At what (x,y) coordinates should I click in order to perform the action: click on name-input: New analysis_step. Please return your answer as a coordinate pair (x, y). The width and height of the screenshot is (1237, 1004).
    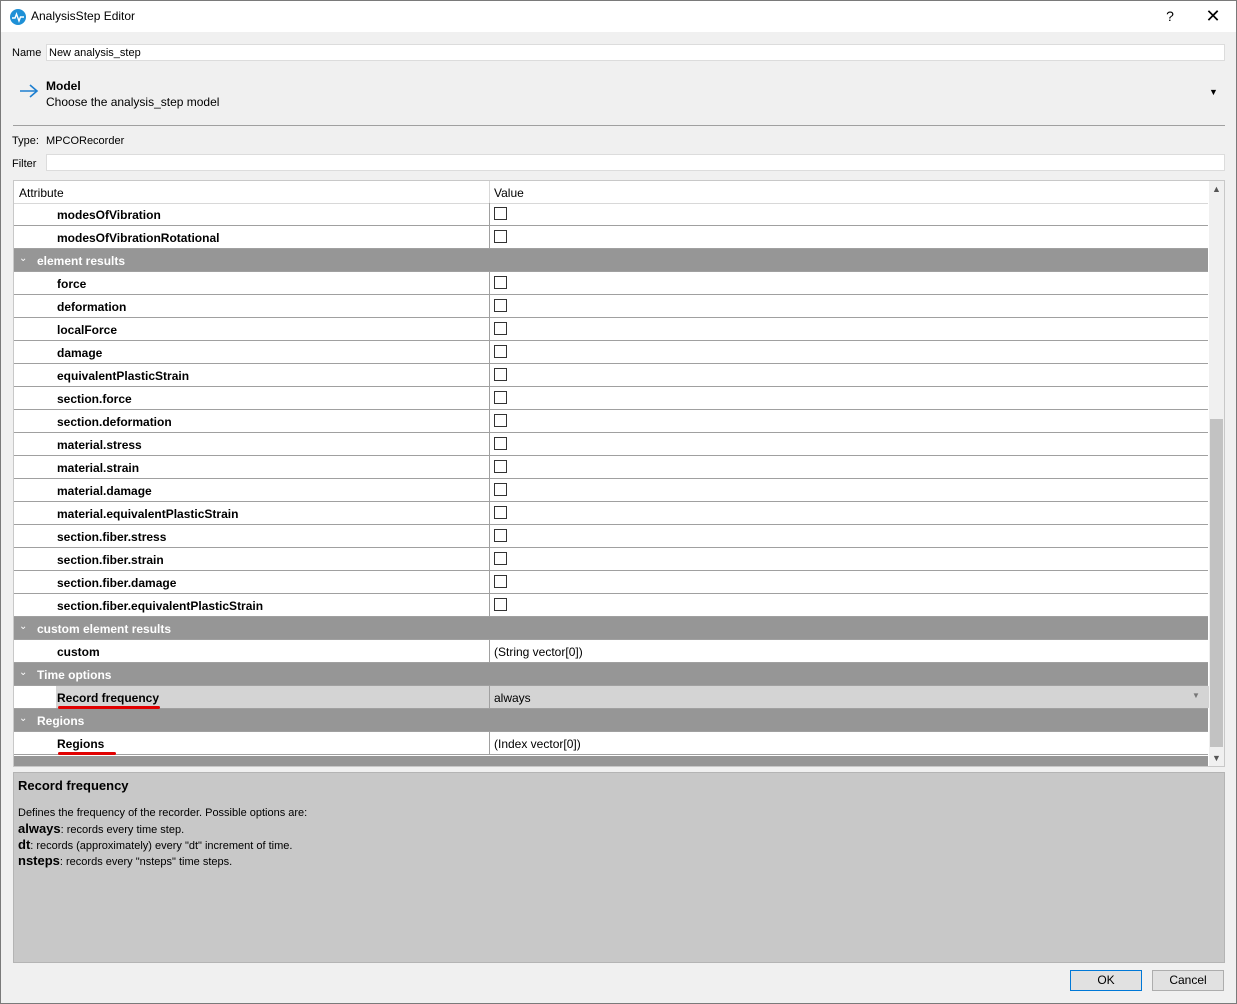
    Looking at the image, I should click on (635, 52).